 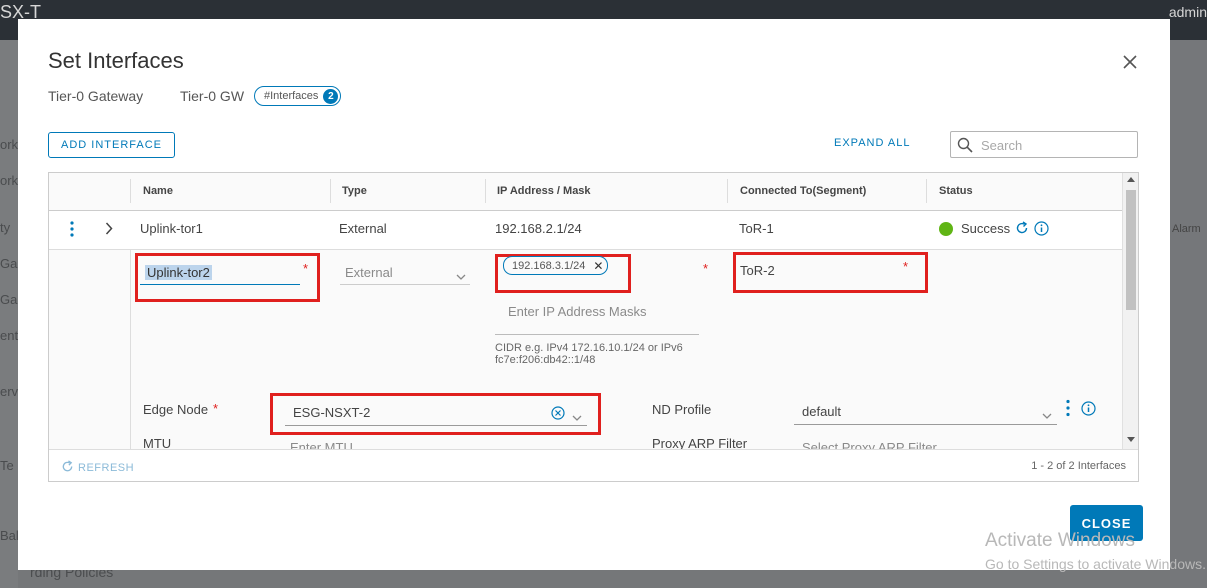 I want to click on background-footer: rding Policies, so click(x=594, y=576).